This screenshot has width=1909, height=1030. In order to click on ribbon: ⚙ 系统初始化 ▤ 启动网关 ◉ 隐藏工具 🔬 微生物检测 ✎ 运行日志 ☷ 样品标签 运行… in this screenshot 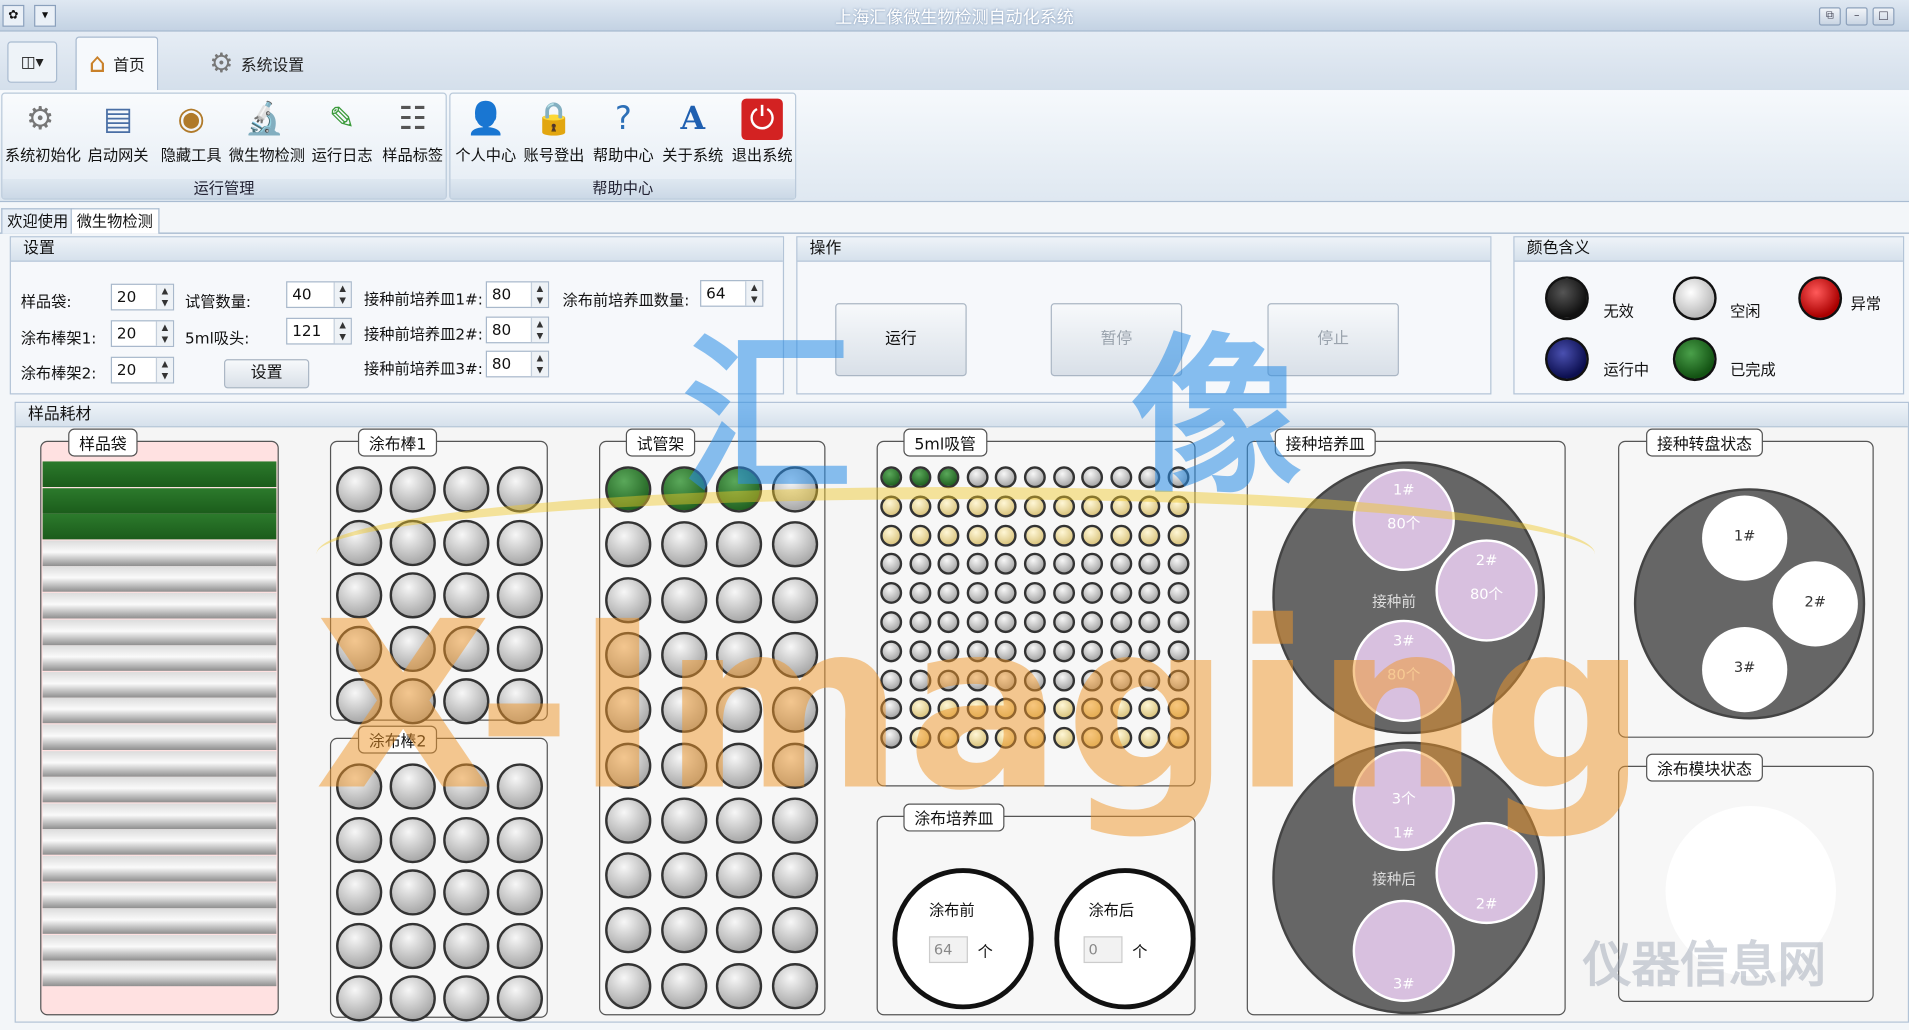, I will do `click(954, 146)`.